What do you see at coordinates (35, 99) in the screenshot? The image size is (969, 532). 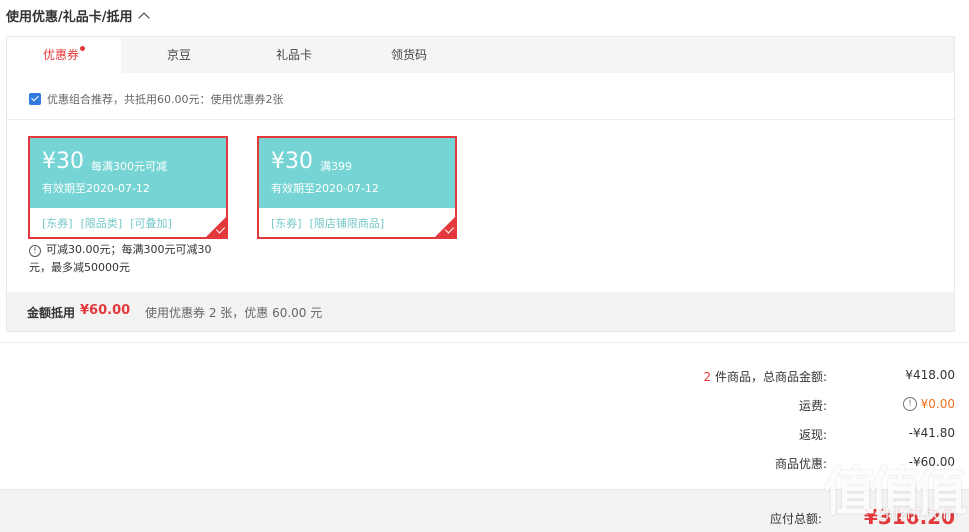 I see `recommend-checkbox` at bounding box center [35, 99].